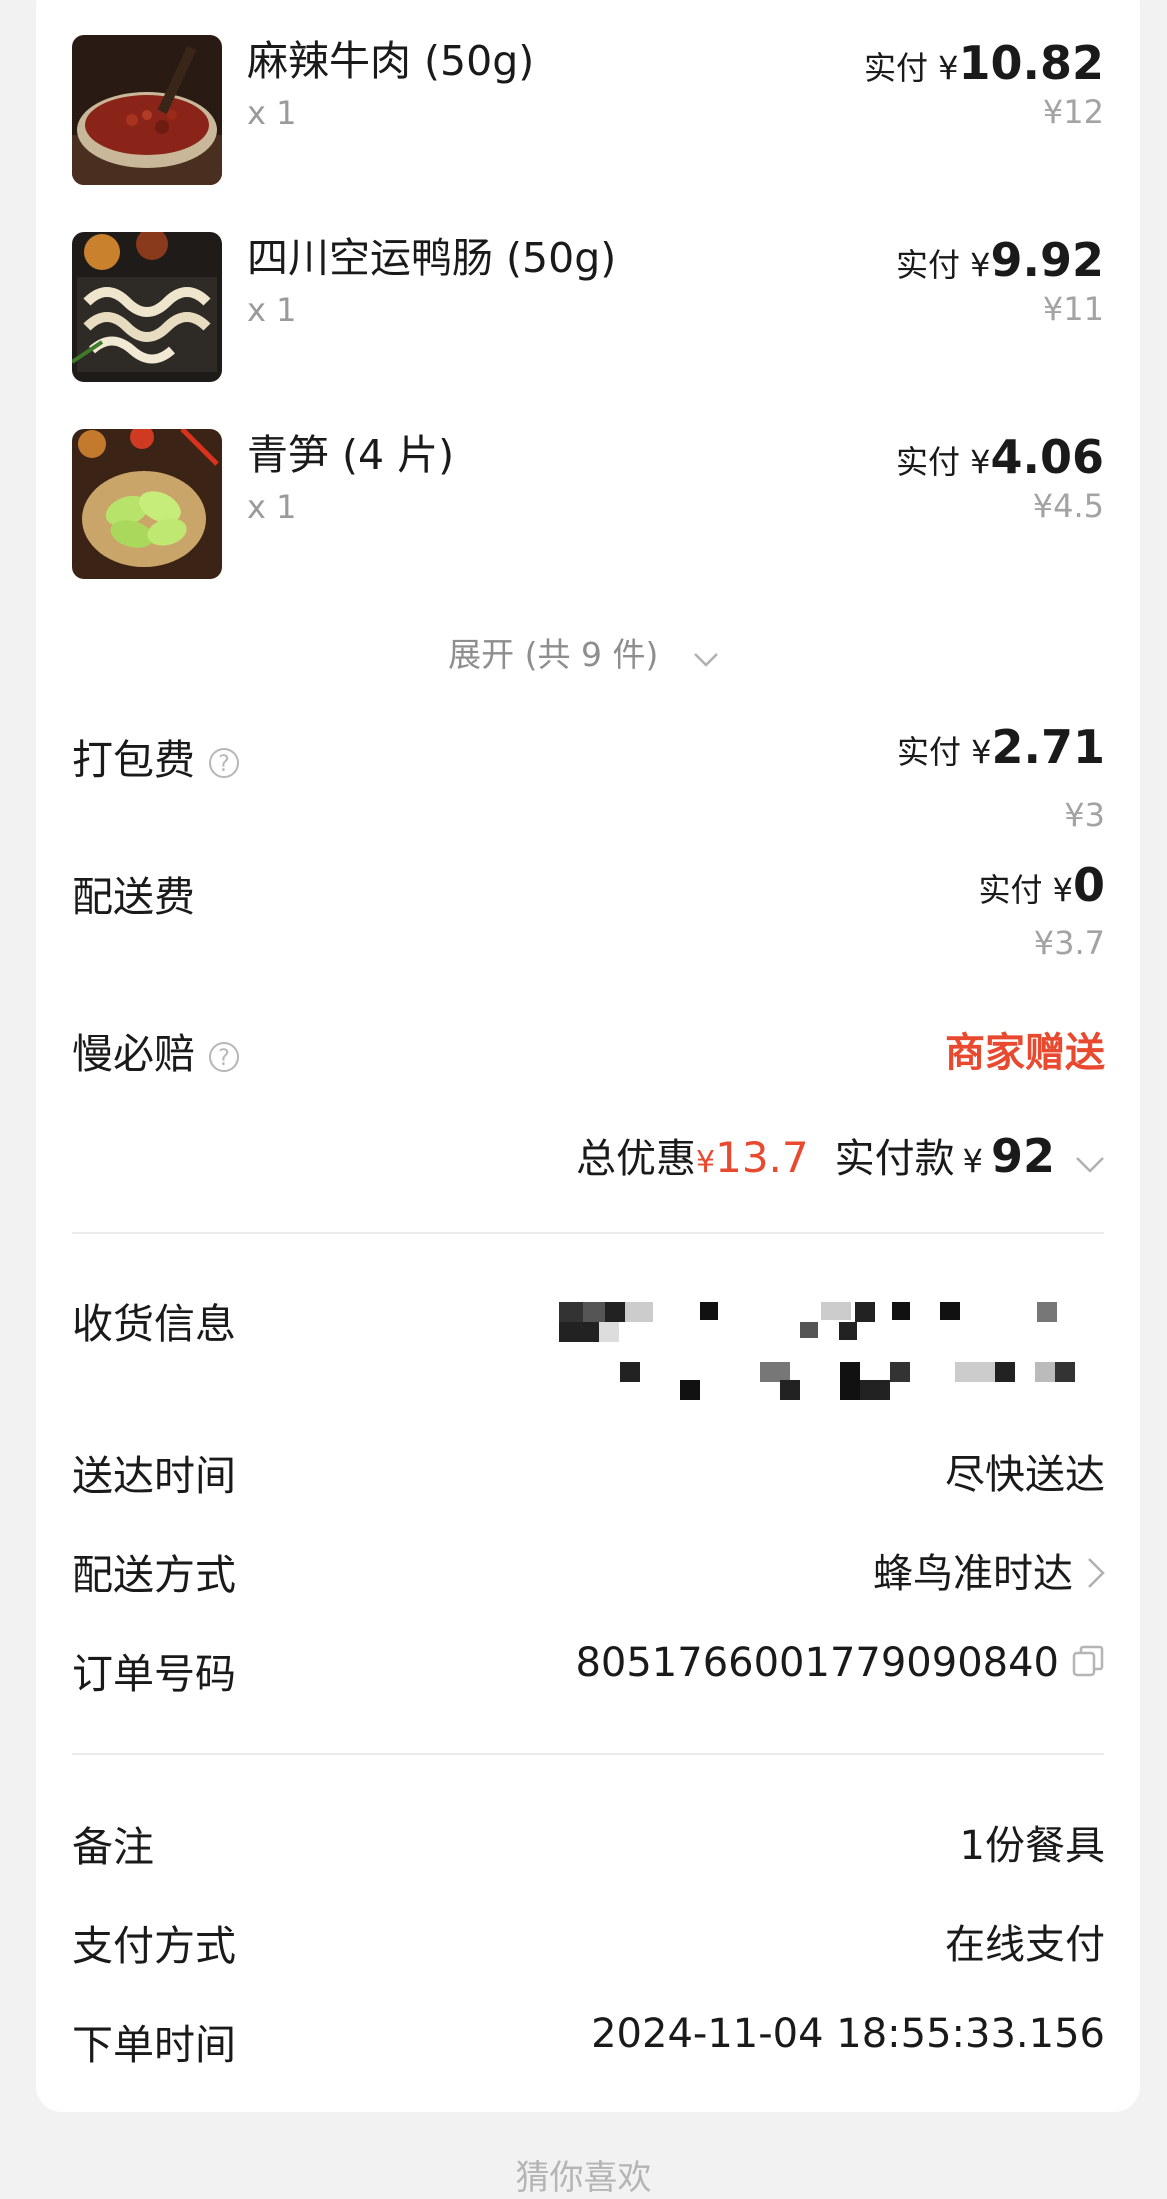  What do you see at coordinates (147, 504) in the screenshot?
I see `lettuce-stem-photo` at bounding box center [147, 504].